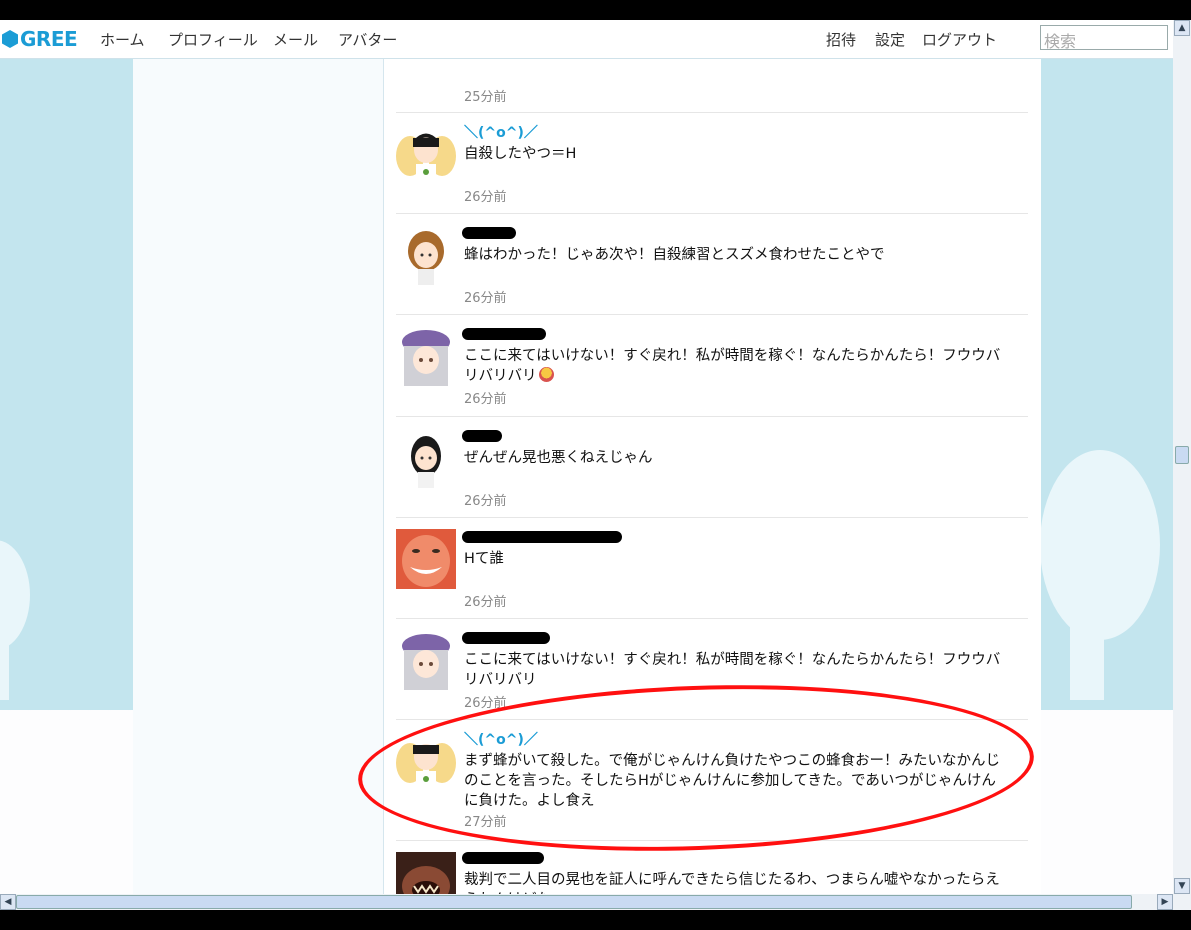  Describe the element at coordinates (712, 568) in the screenshot. I see `timeline-post: Hて誰 26分前` at that location.